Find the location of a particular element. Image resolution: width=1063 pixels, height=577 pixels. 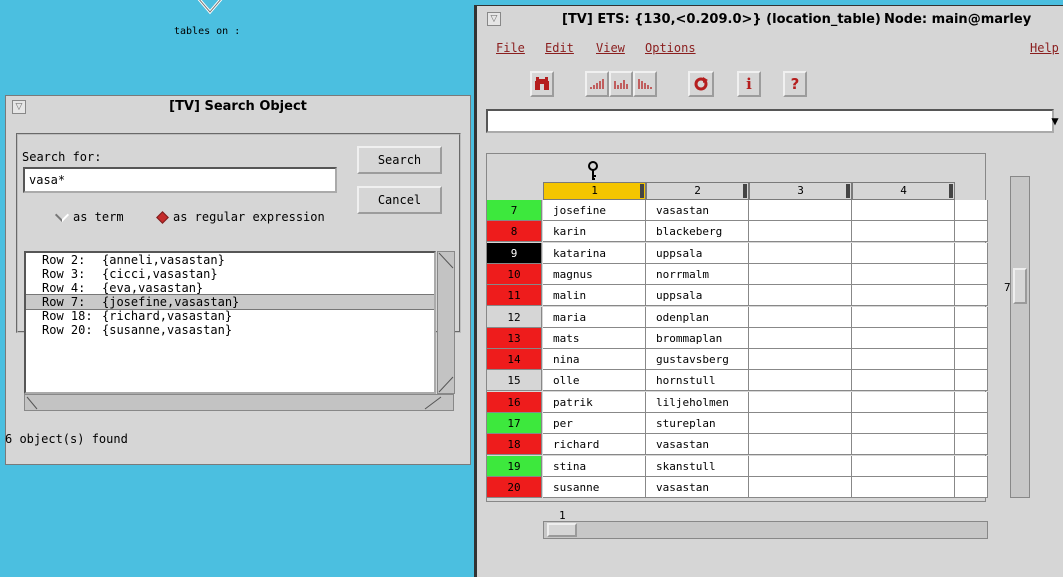

row-number: 12 is located at coordinates (514, 317).